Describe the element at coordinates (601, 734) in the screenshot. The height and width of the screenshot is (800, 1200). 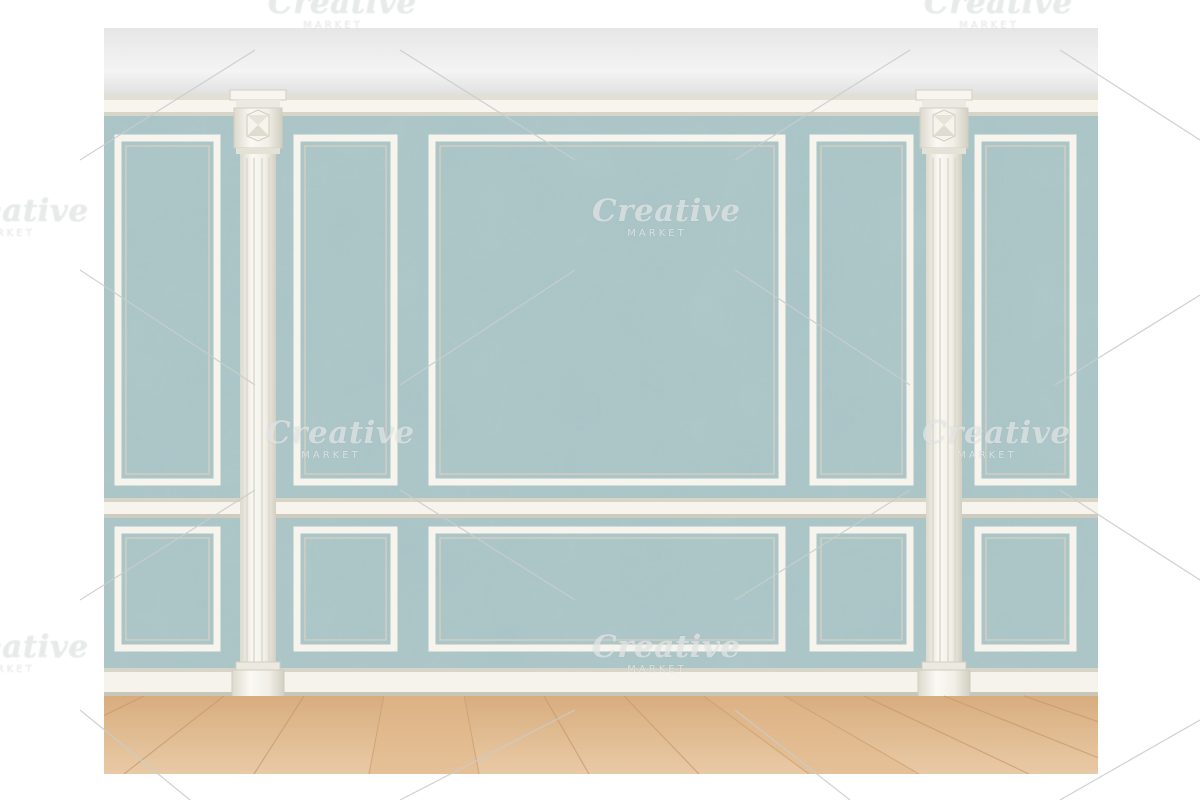
I see `wooden-floor` at that location.